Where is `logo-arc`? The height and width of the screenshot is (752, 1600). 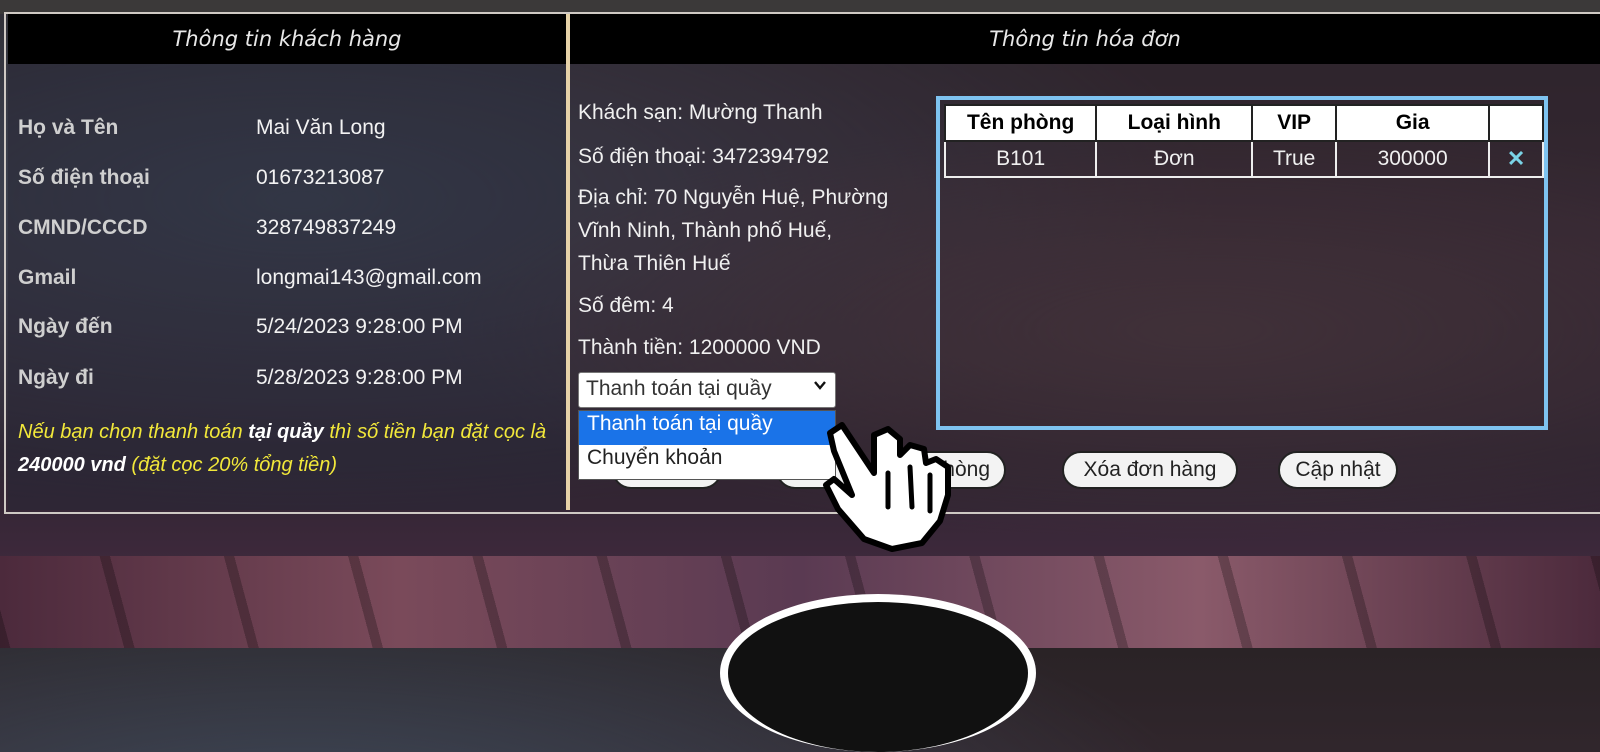 logo-arc is located at coordinates (878, 673).